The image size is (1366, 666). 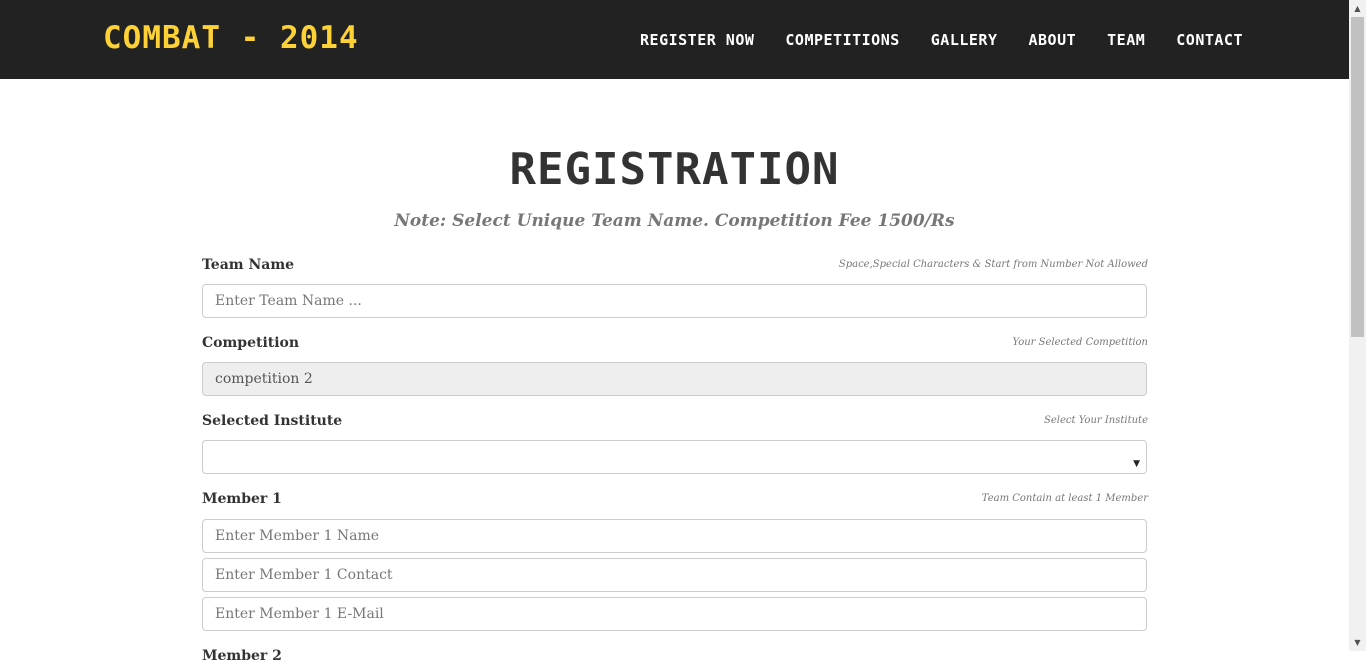 I want to click on page-scrollbar: ▲ ▼, so click(x=1357, y=325).